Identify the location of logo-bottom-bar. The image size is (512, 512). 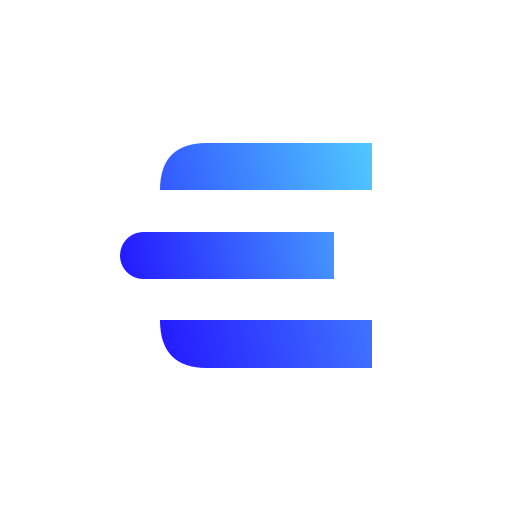
(266, 344).